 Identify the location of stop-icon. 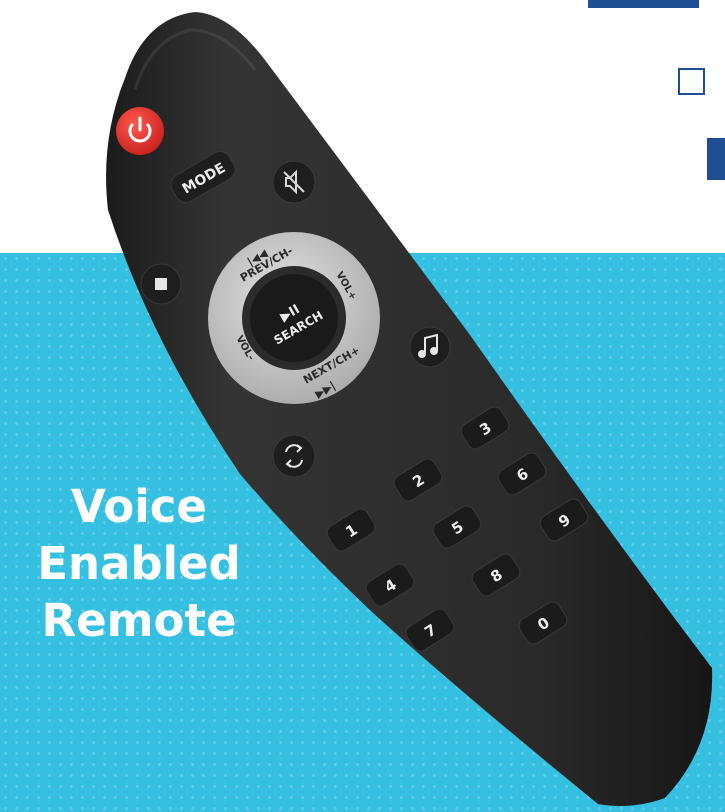
(161, 284).